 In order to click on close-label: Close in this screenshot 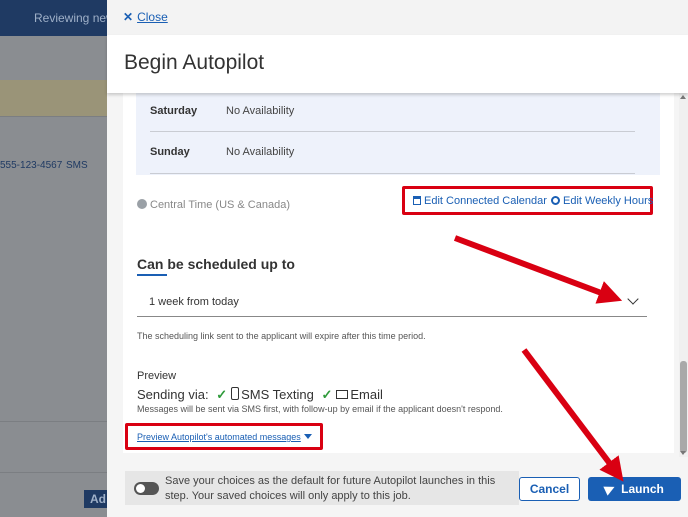, I will do `click(152, 17)`.